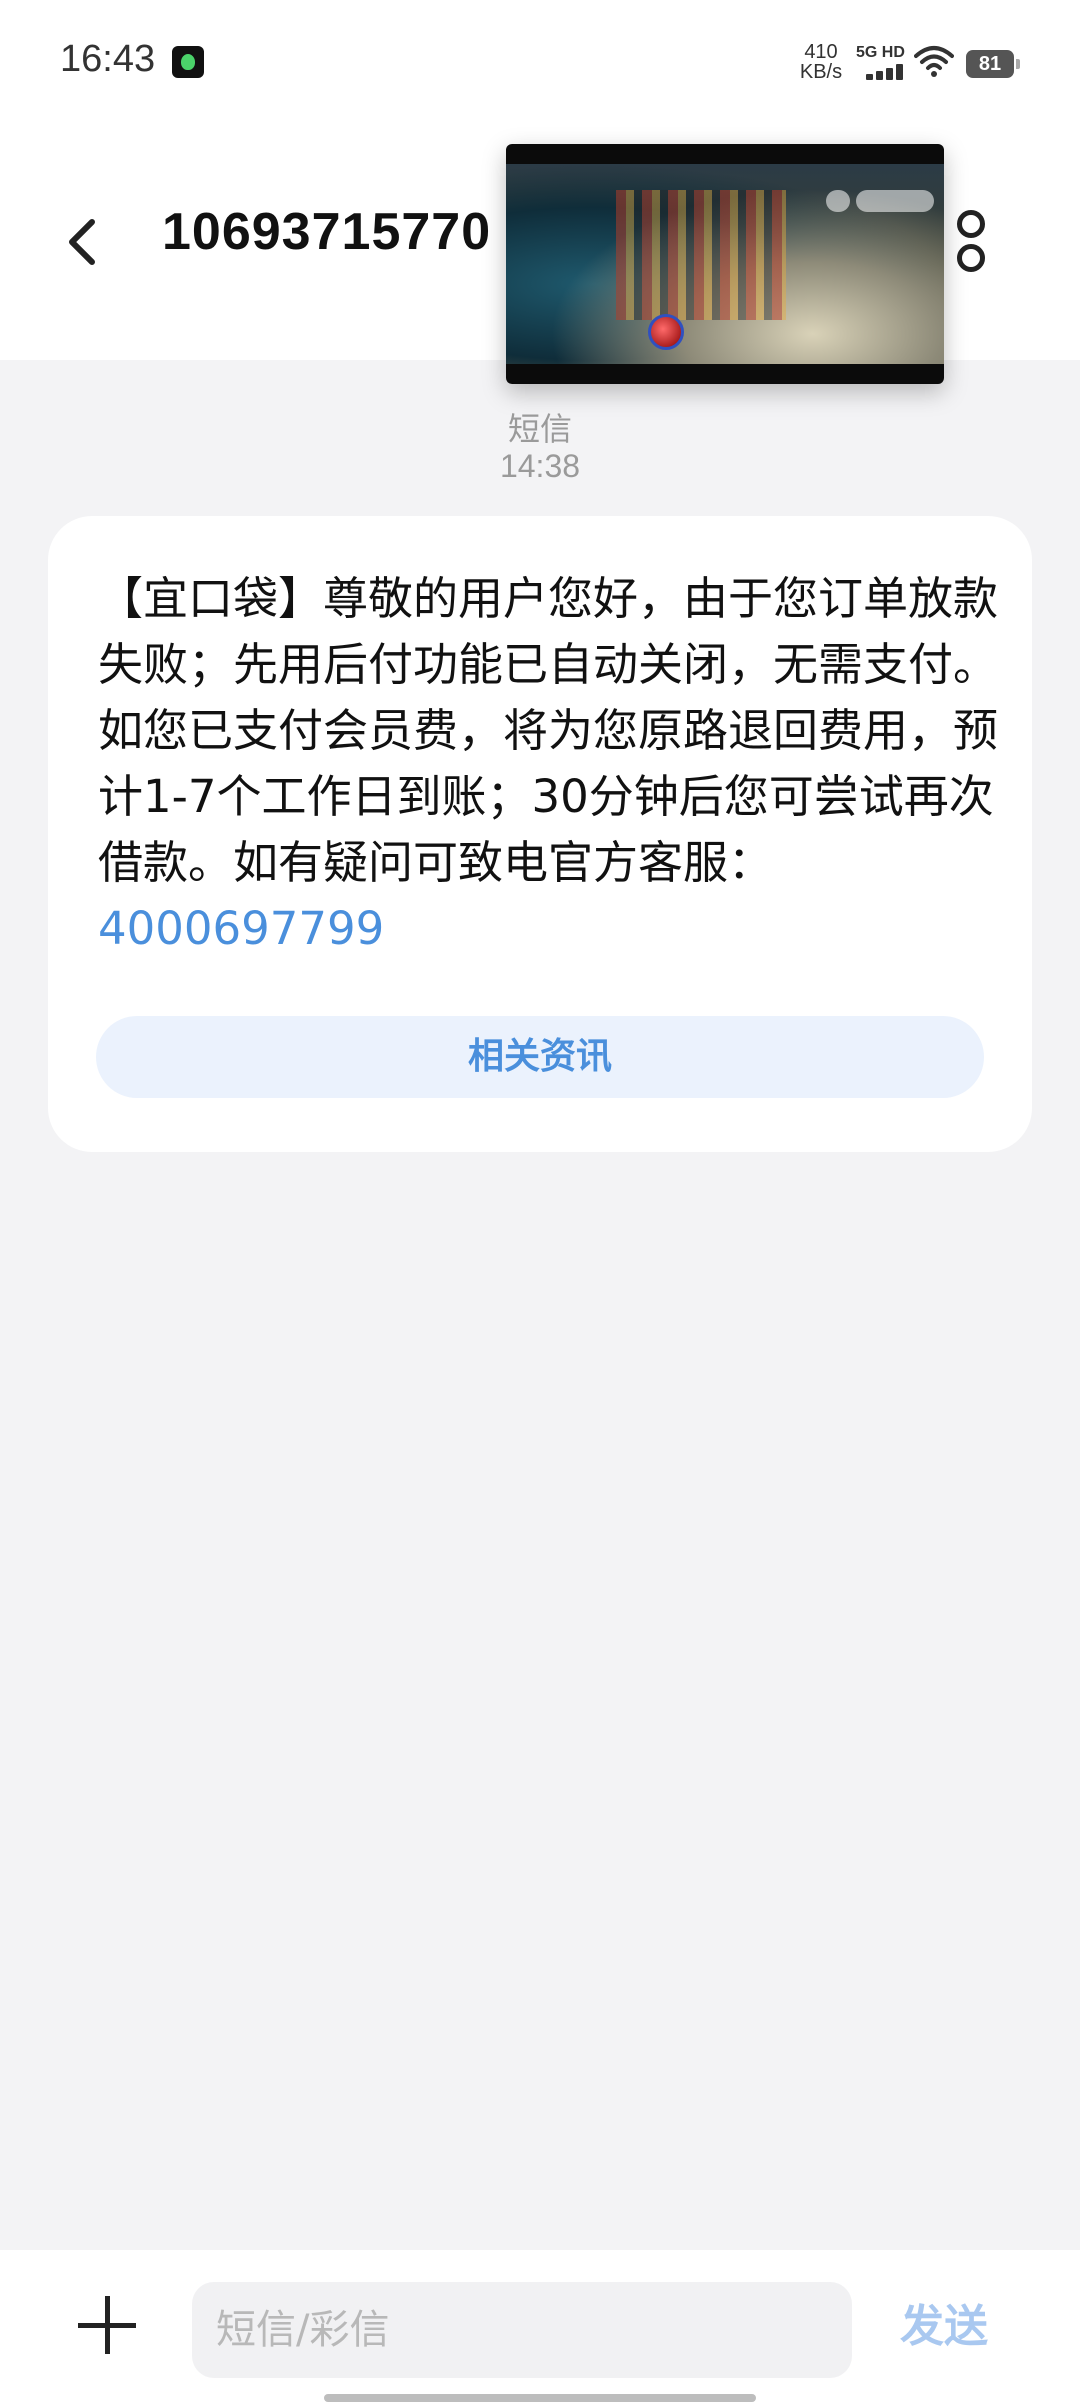 The height and width of the screenshot is (2408, 1080). What do you see at coordinates (88, 240) in the screenshot?
I see `chevron-left-icon` at bounding box center [88, 240].